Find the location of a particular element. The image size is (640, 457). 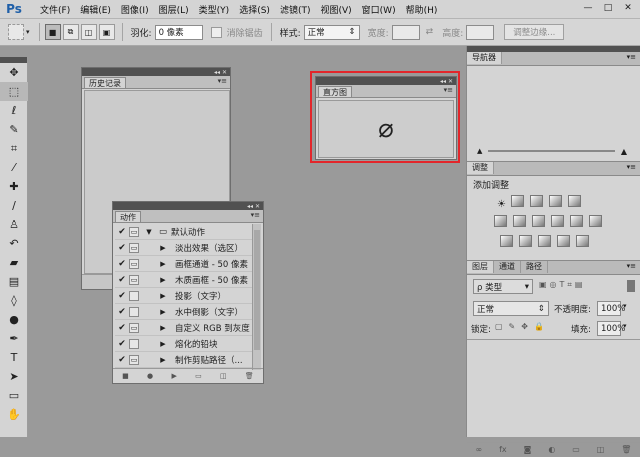

swap-icon: ⇄ is located at coordinates (430, 32).